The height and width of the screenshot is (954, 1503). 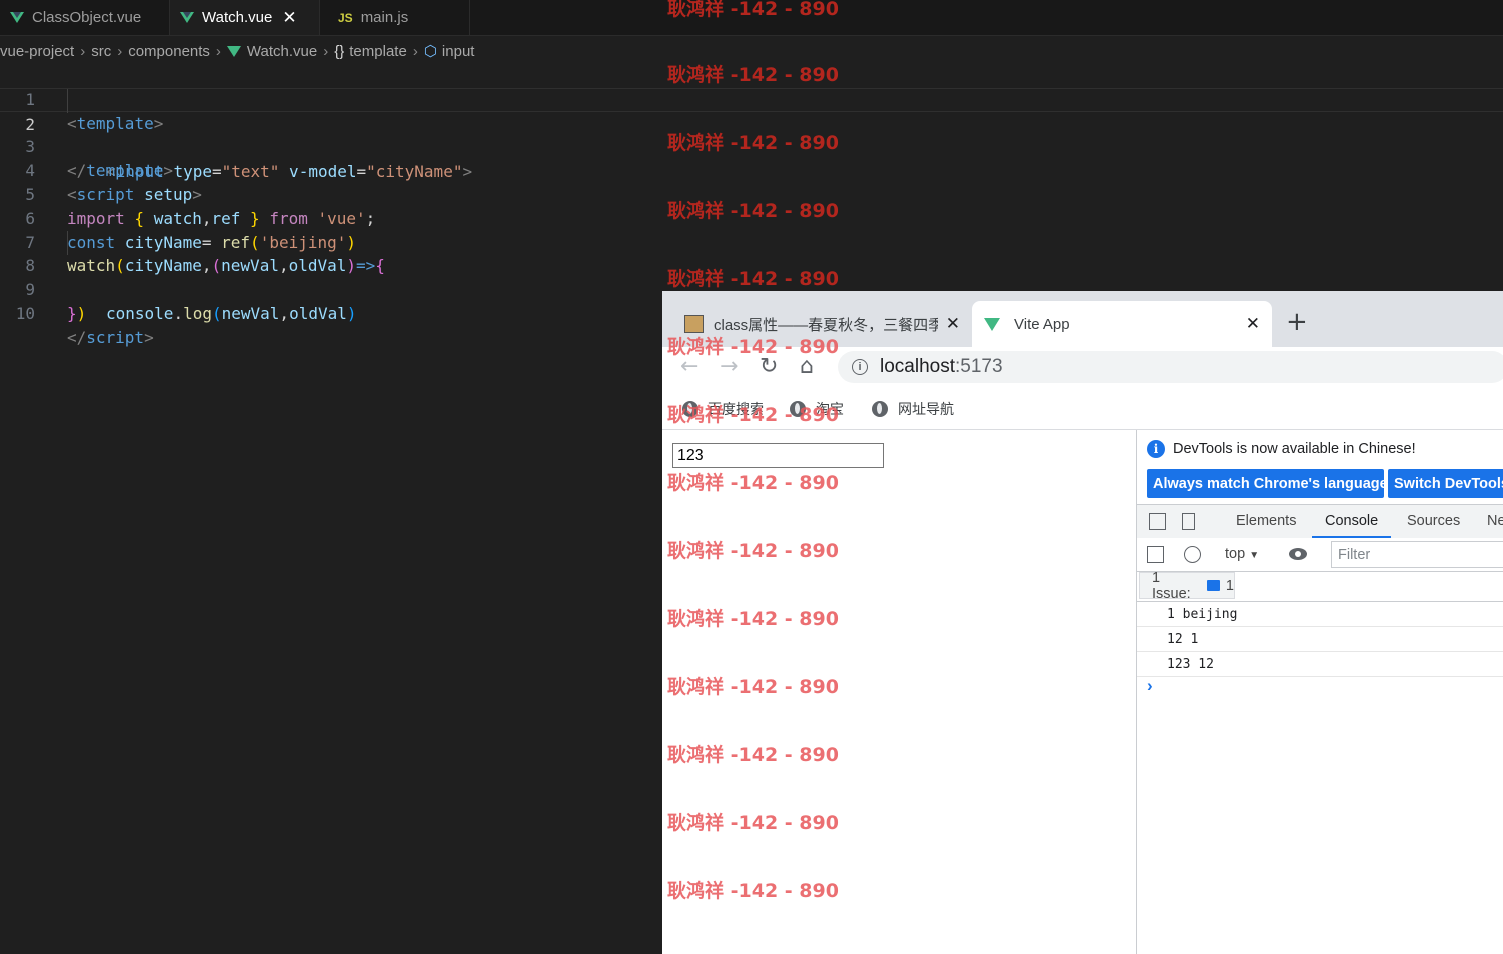 What do you see at coordinates (751, 288) in the screenshot?
I see `code-line: 9 })` at bounding box center [751, 288].